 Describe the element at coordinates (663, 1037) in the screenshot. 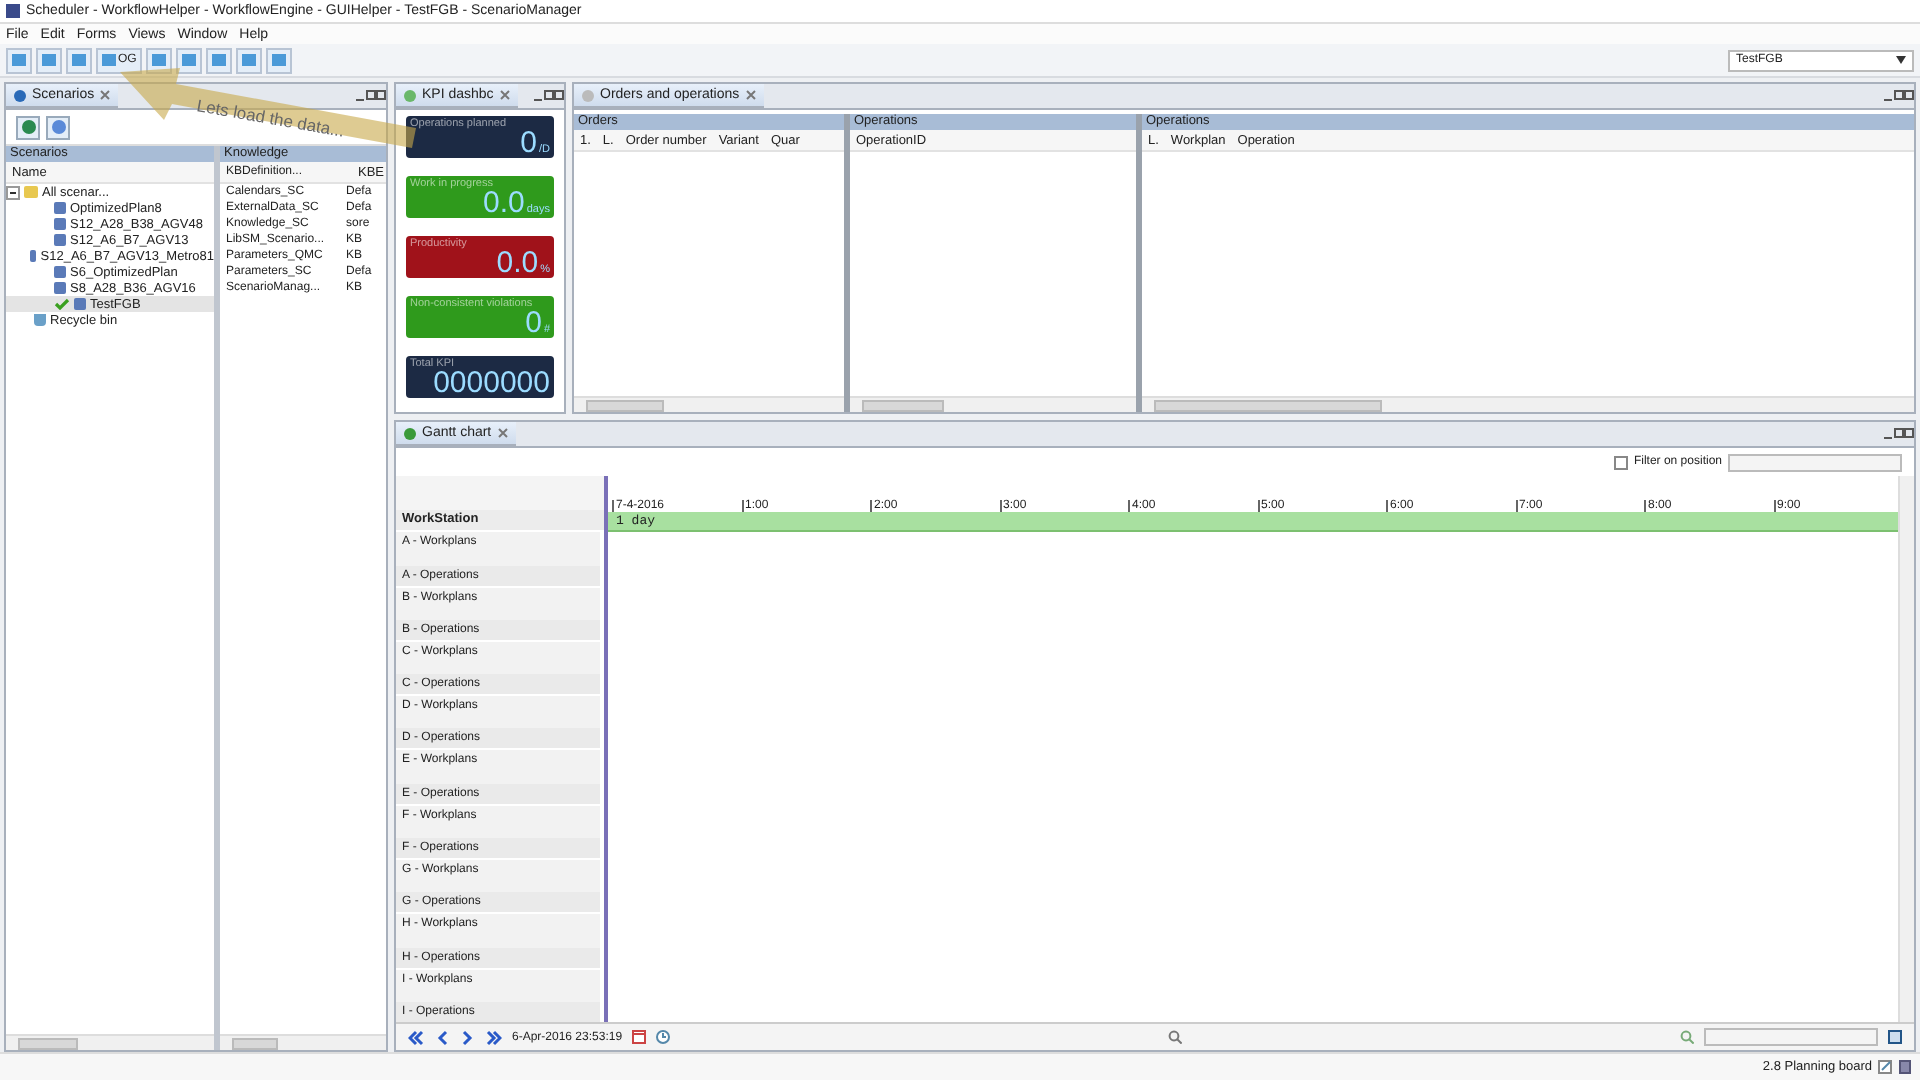

I see `clock-icon` at that location.